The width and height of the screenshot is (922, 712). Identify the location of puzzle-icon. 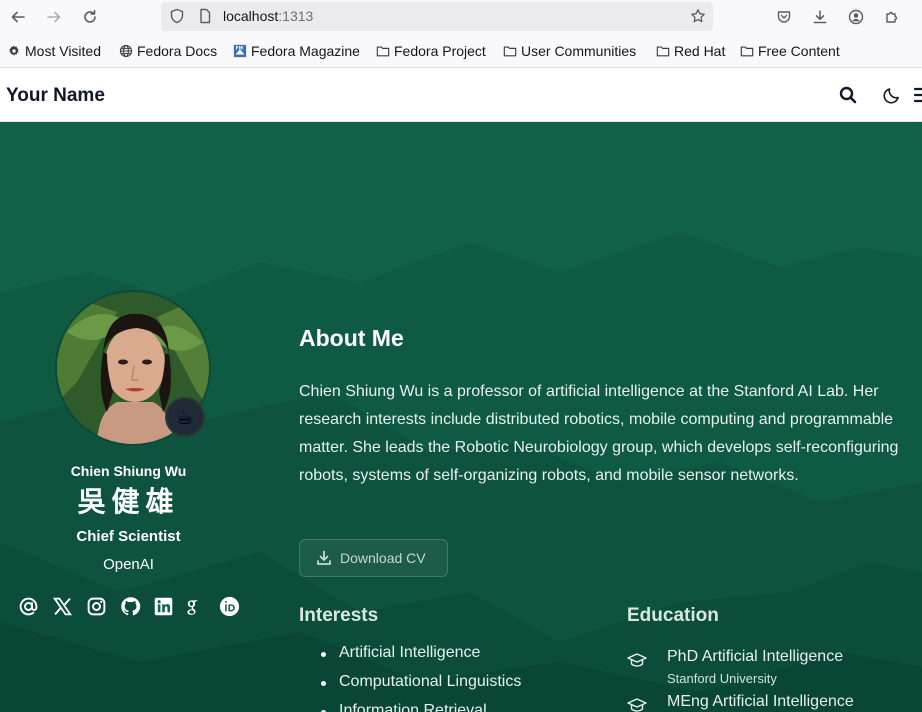
(892, 17).